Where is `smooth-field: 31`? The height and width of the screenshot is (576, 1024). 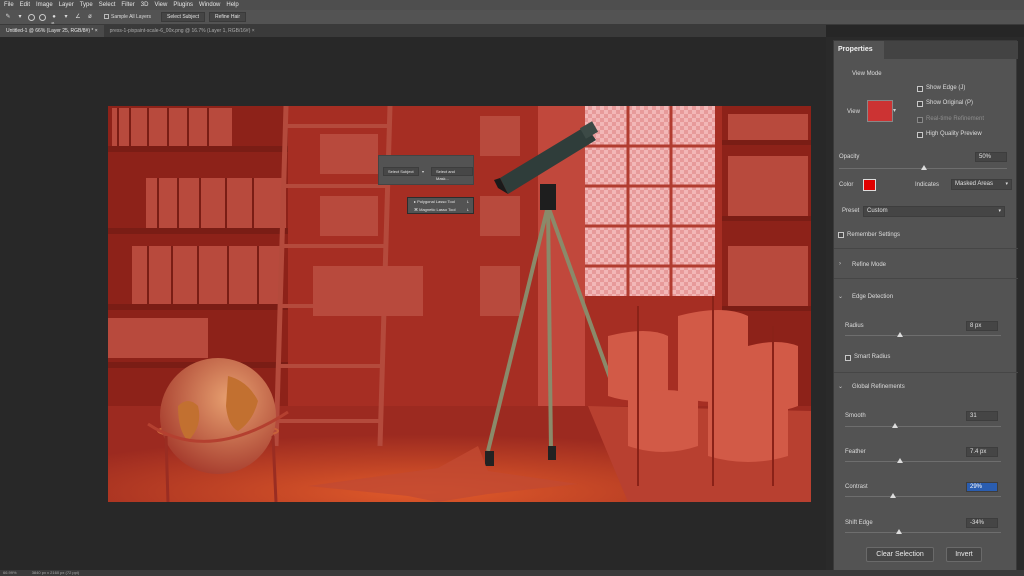
smooth-field: 31 is located at coordinates (982, 416).